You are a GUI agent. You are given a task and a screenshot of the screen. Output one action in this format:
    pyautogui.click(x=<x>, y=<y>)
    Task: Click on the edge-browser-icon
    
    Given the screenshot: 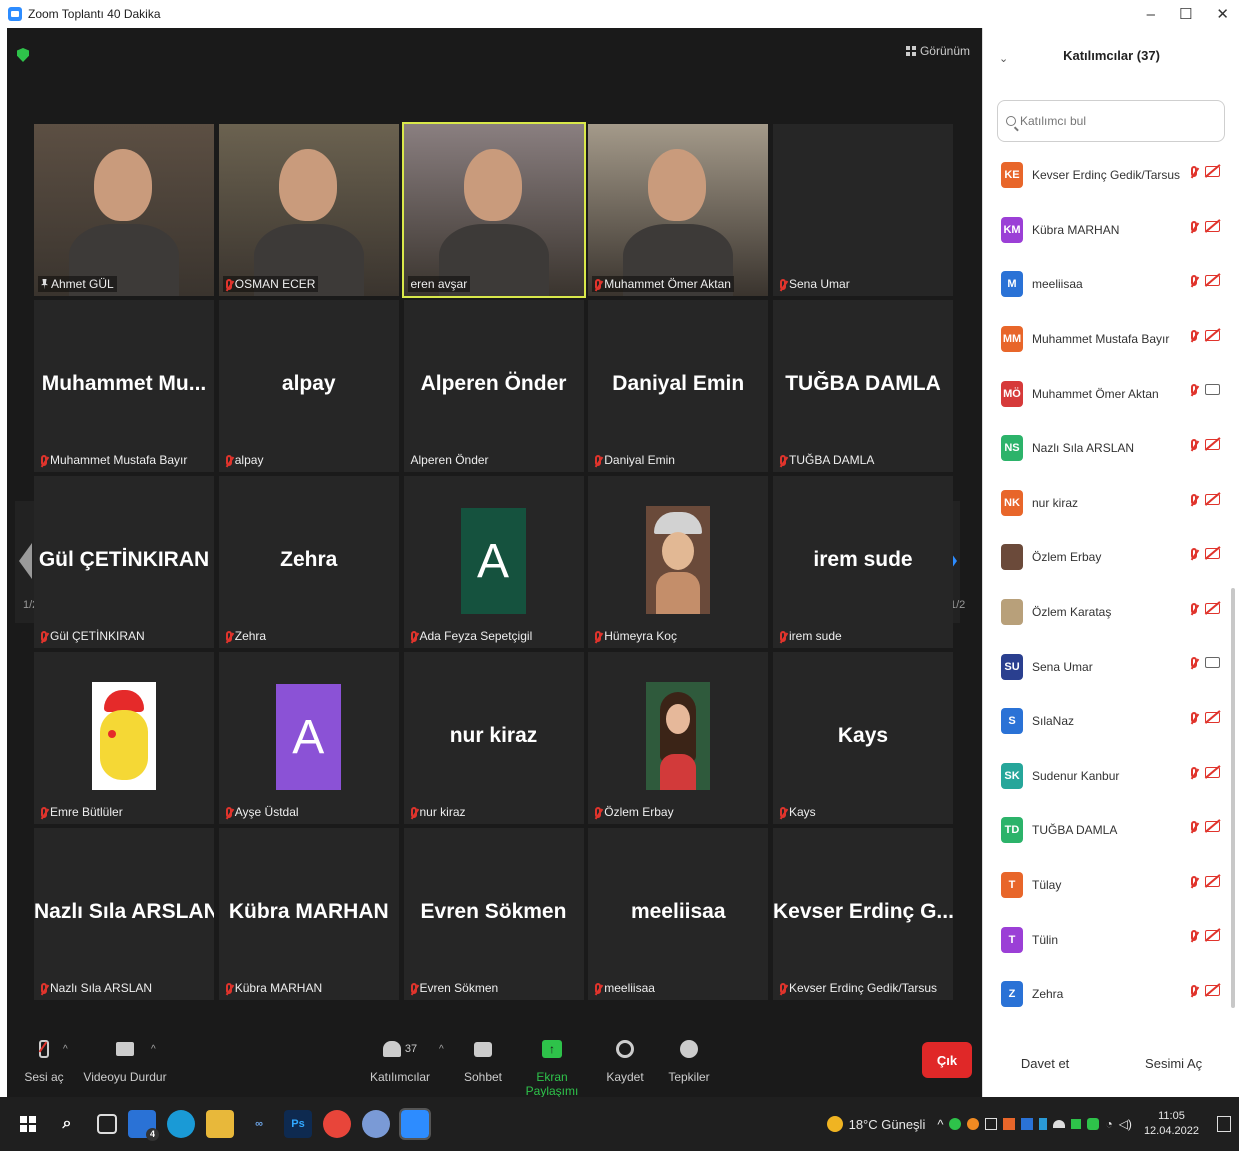 What is the action you would take?
    pyautogui.click(x=181, y=1124)
    